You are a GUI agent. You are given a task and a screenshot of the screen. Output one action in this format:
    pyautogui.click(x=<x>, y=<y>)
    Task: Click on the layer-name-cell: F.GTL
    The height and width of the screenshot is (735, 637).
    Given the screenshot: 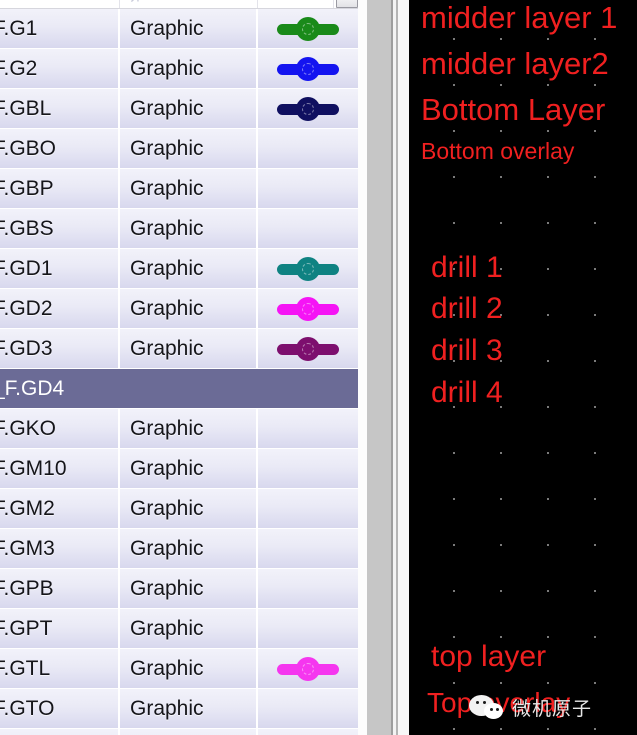 What is the action you would take?
    pyautogui.click(x=60, y=668)
    